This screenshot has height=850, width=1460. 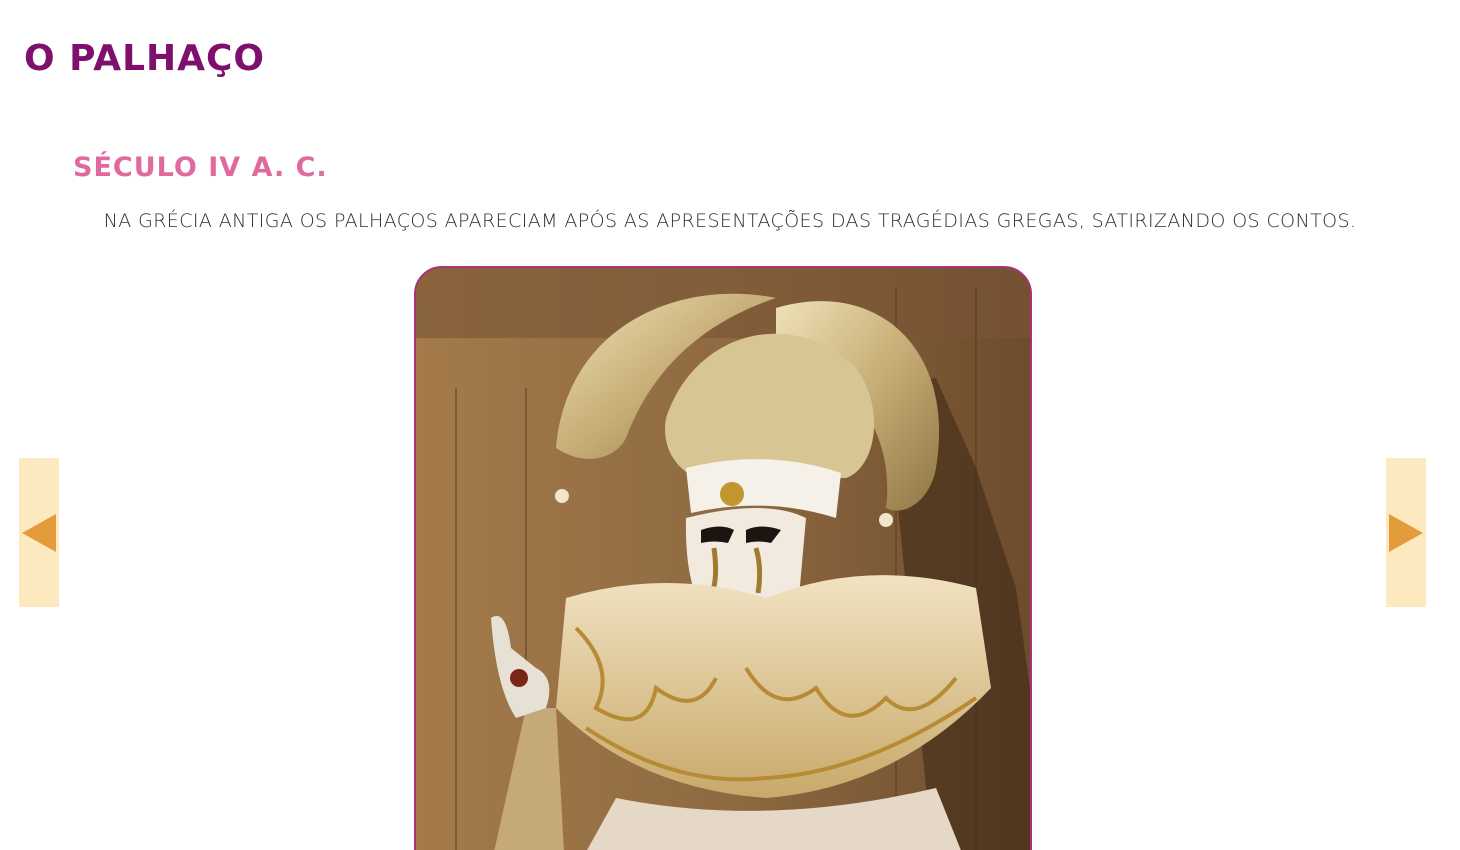 I want to click on triangle-right-icon, so click(x=1406, y=532).